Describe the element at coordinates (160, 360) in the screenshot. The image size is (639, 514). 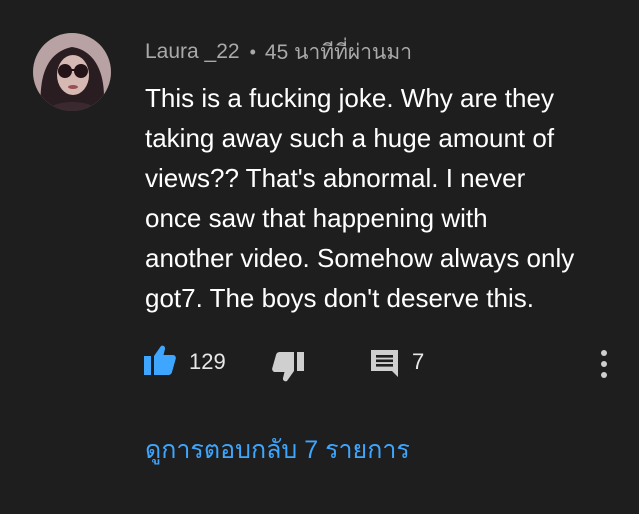
I see `thumbs-up-icon` at that location.